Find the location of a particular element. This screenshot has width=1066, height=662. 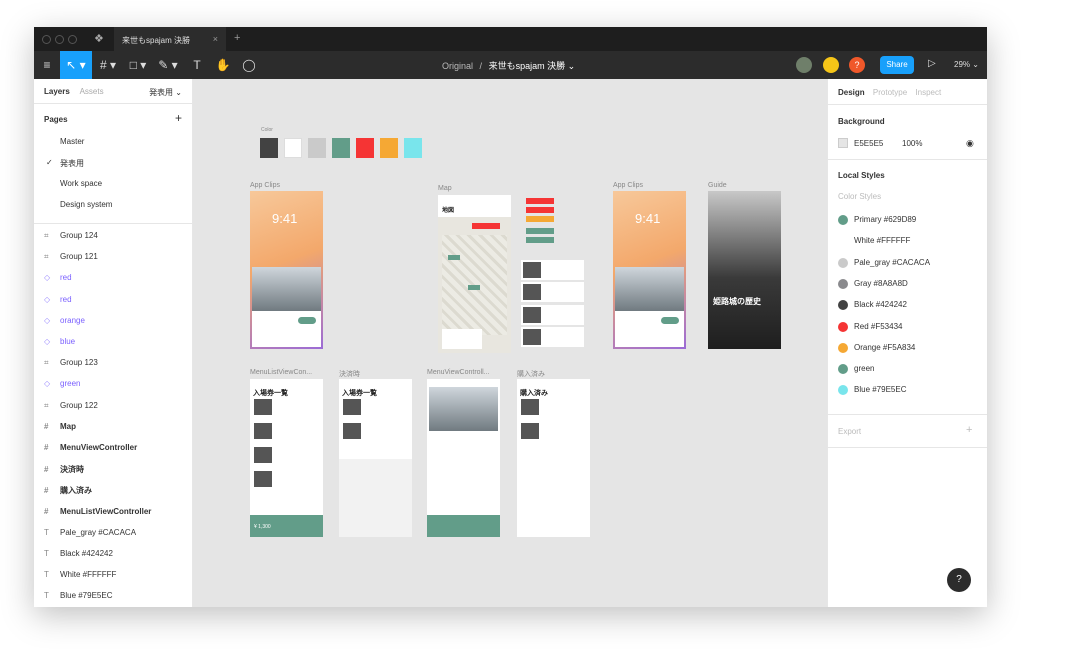

color-style-item: Blue #79E5EC is located at coordinates (872, 391).